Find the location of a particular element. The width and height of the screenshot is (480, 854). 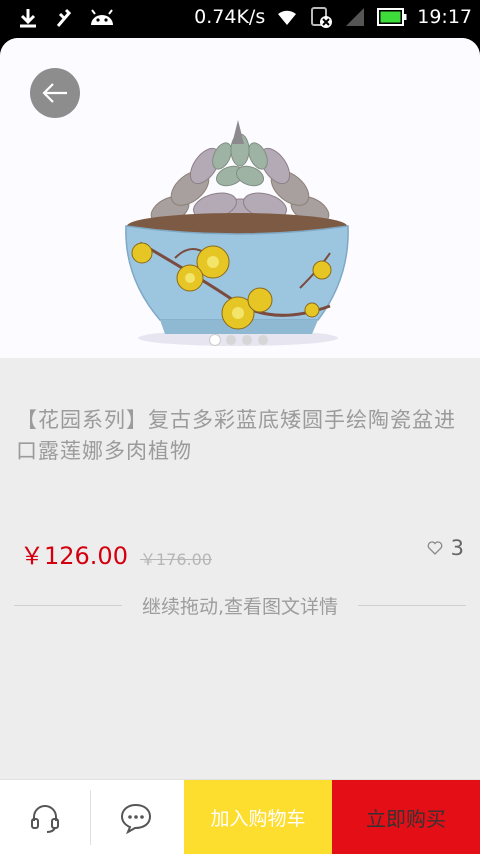

customer-service-button is located at coordinates (45, 817).